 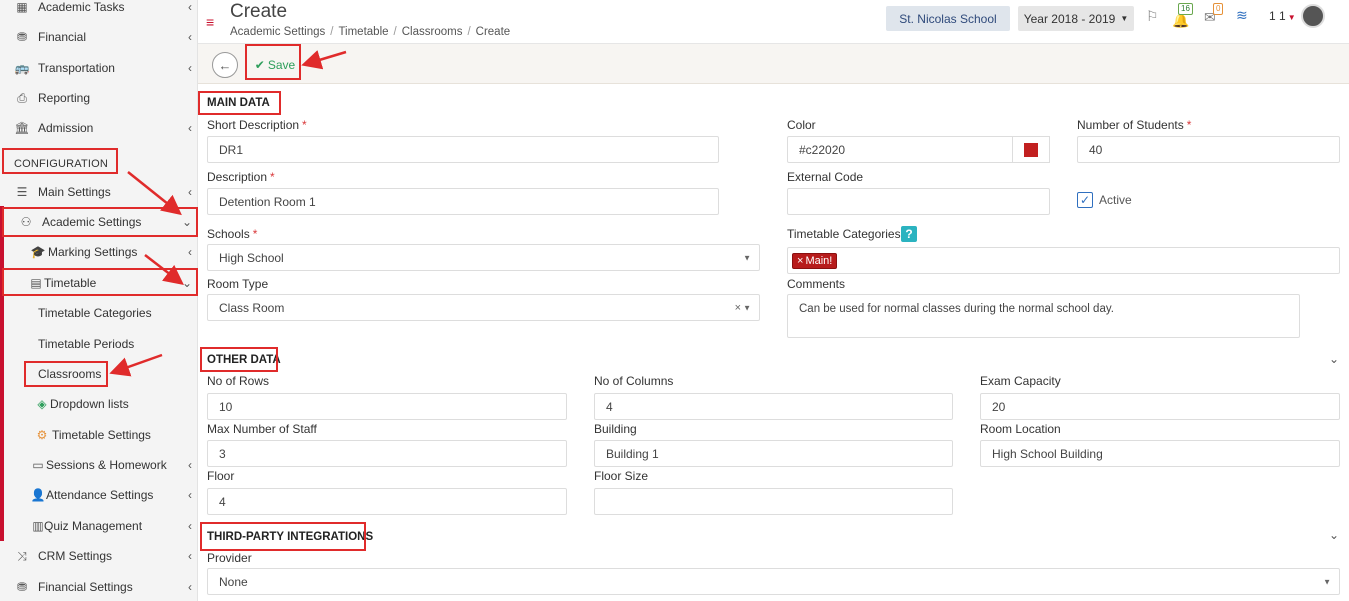 I want to click on description-label: Description *, so click(x=241, y=177).